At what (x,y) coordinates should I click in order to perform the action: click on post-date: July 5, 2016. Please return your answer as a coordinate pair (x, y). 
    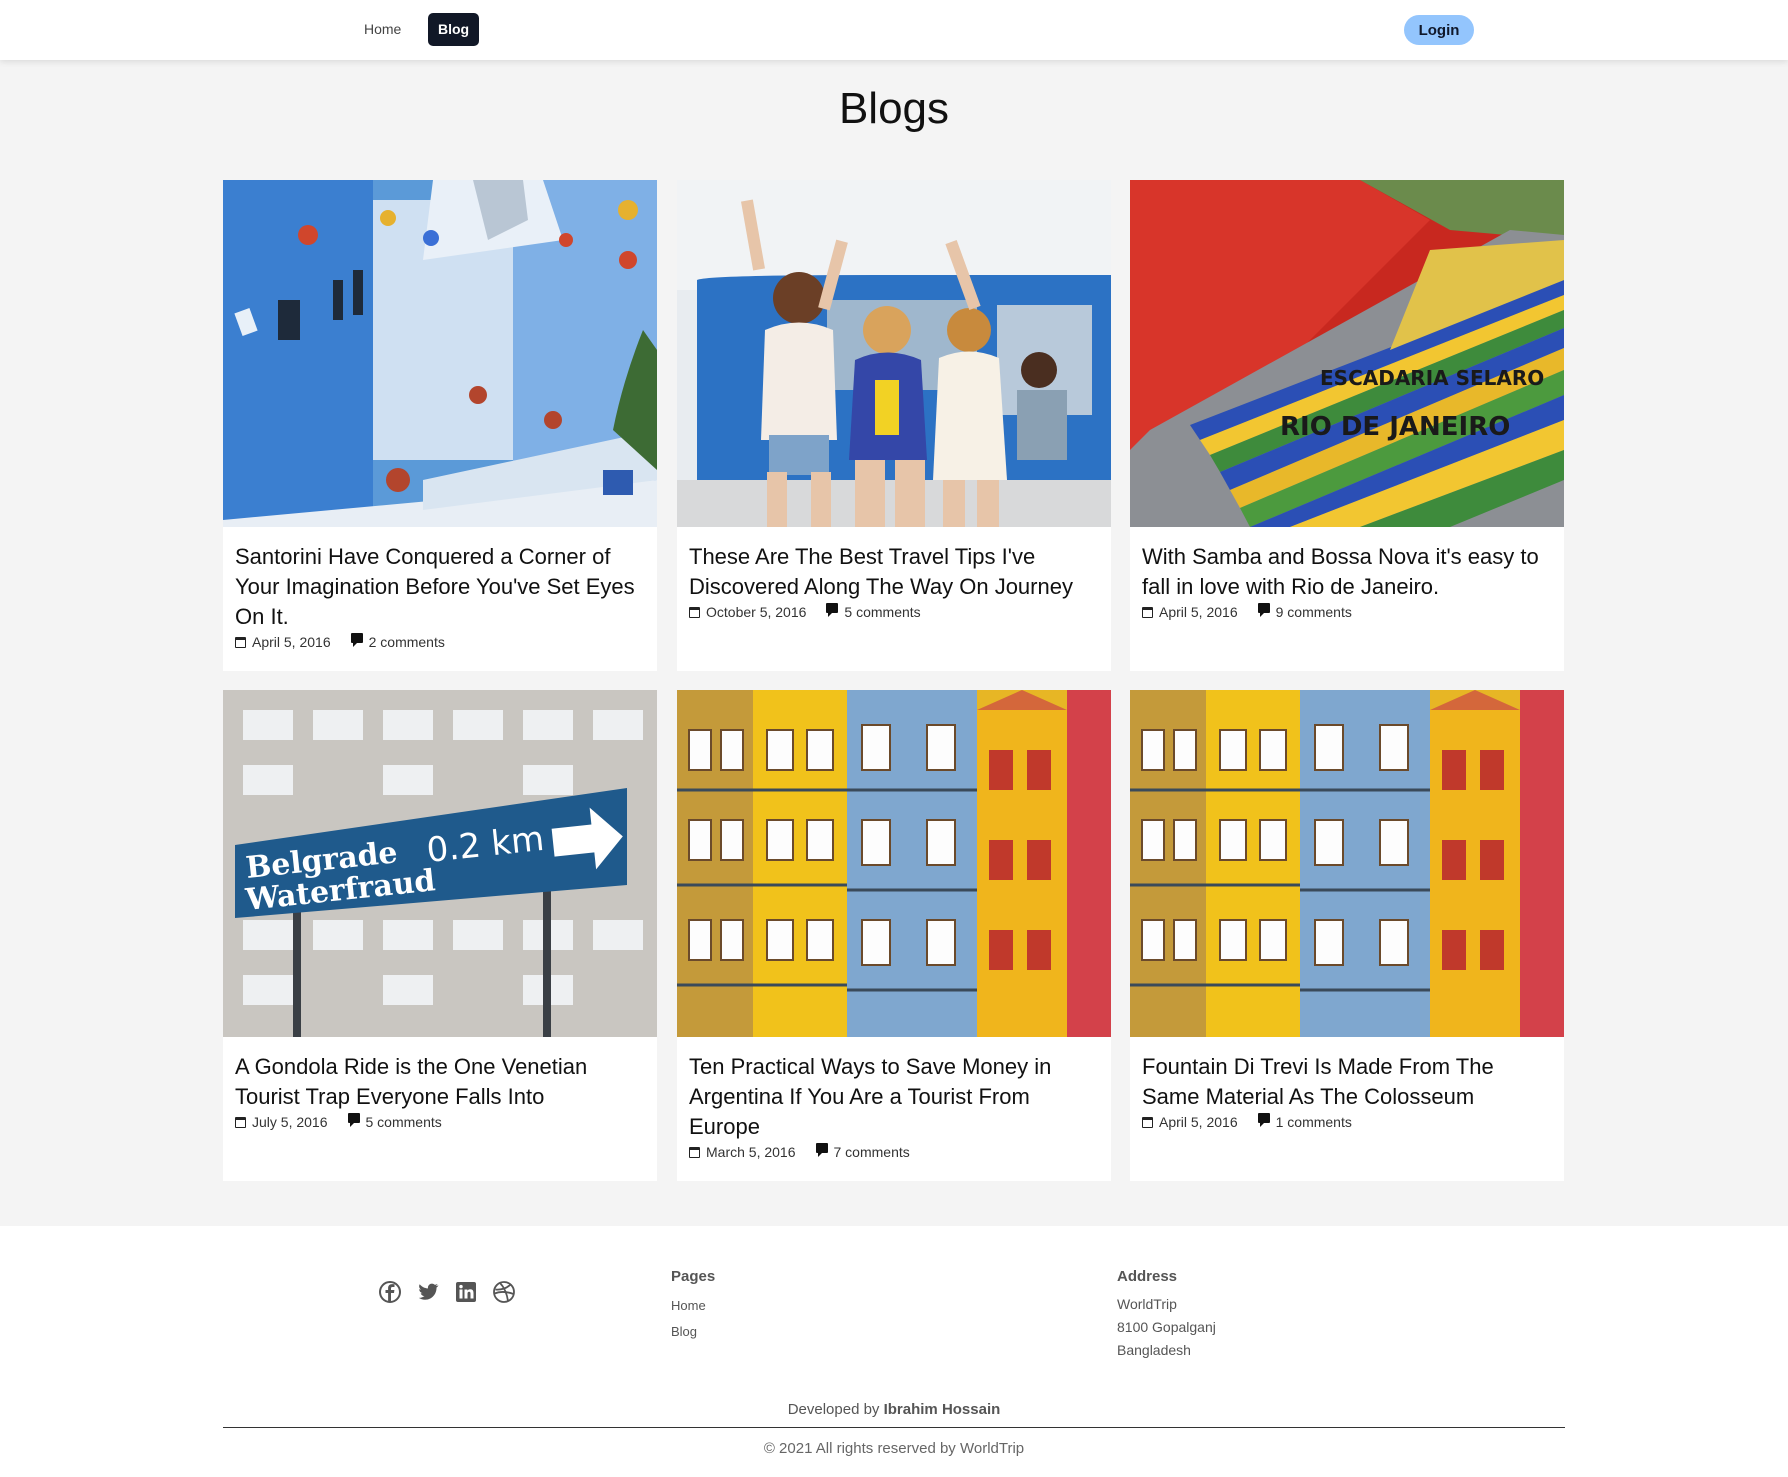
    Looking at the image, I should click on (281, 1122).